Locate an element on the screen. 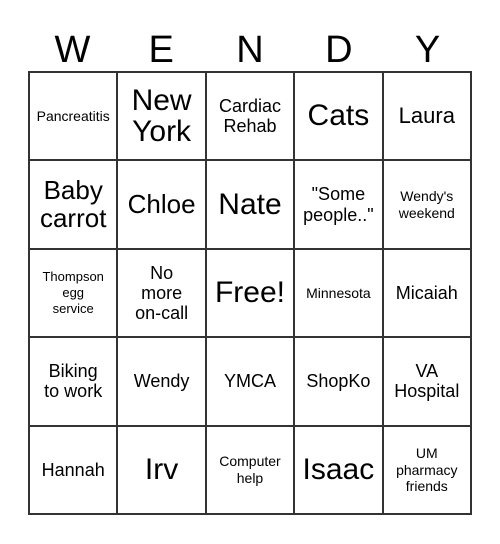 The image size is (500, 544). bingo-cell-label: UM pharmacy friends is located at coordinates (427, 470).